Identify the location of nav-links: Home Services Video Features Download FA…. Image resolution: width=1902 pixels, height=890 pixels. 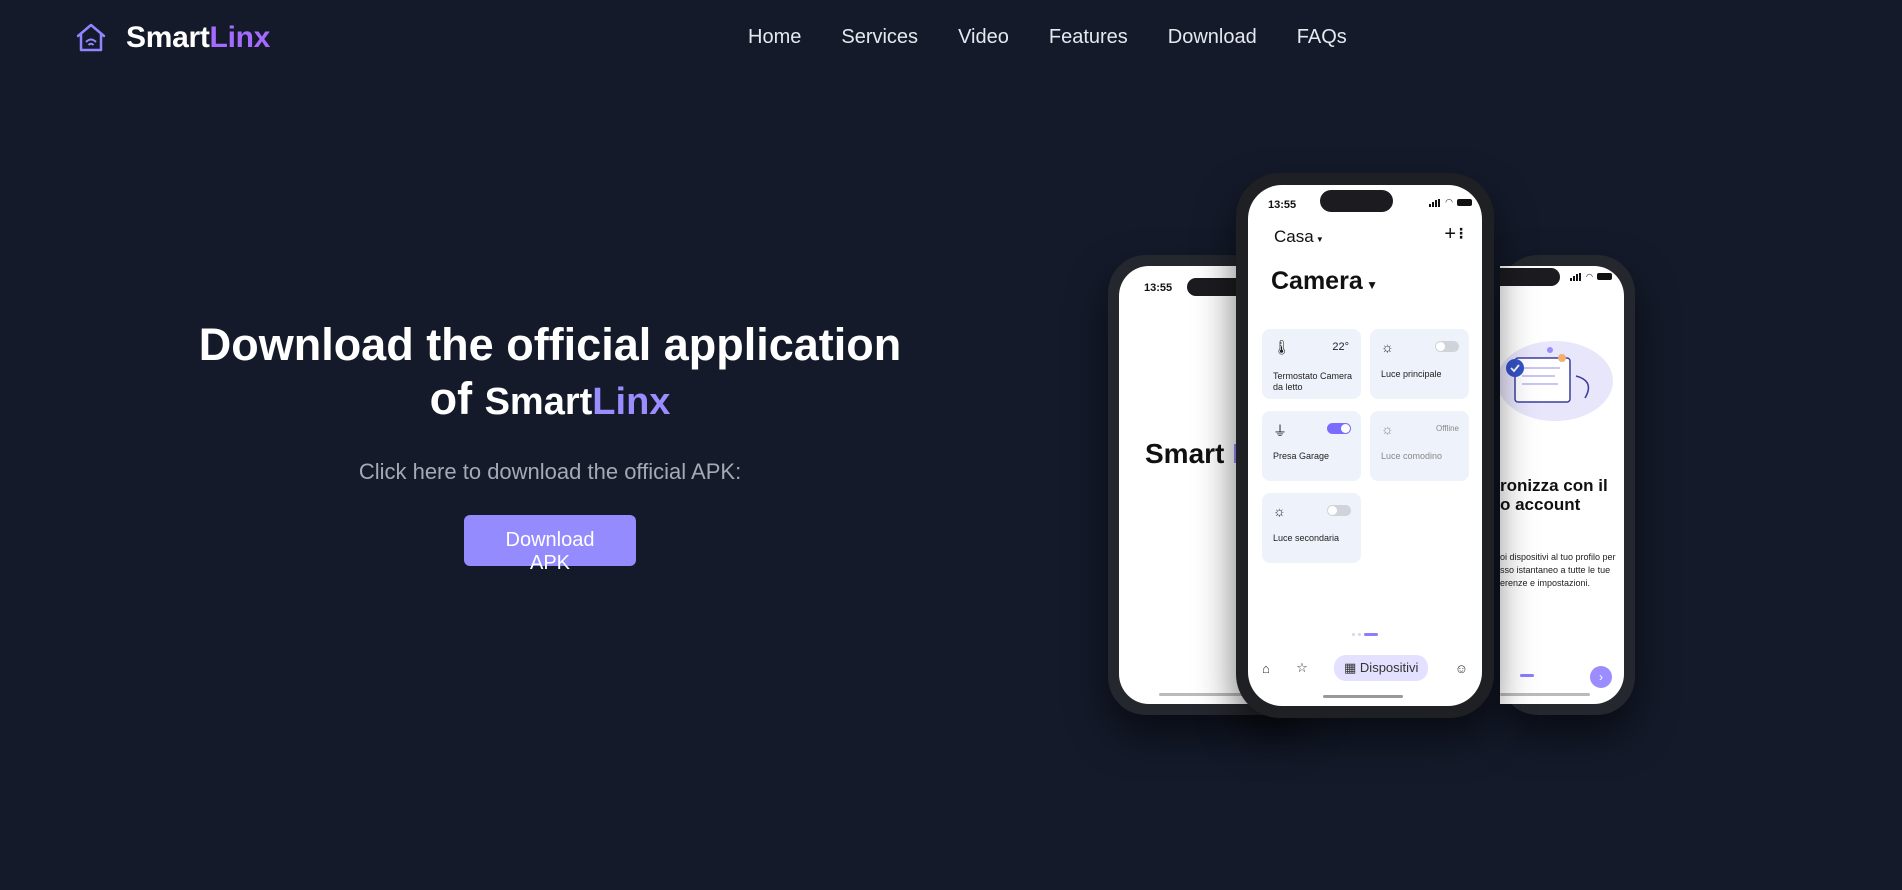
(1047, 37).